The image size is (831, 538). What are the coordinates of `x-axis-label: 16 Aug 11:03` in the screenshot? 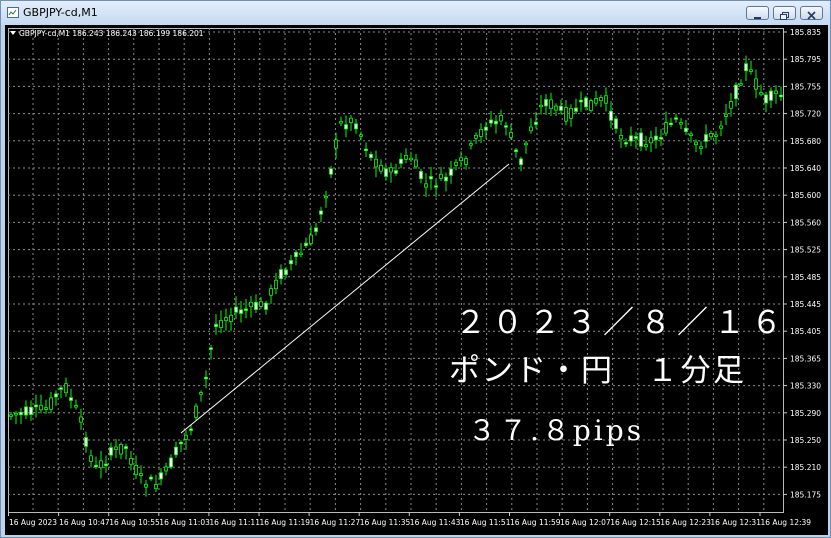 It's located at (184, 522).